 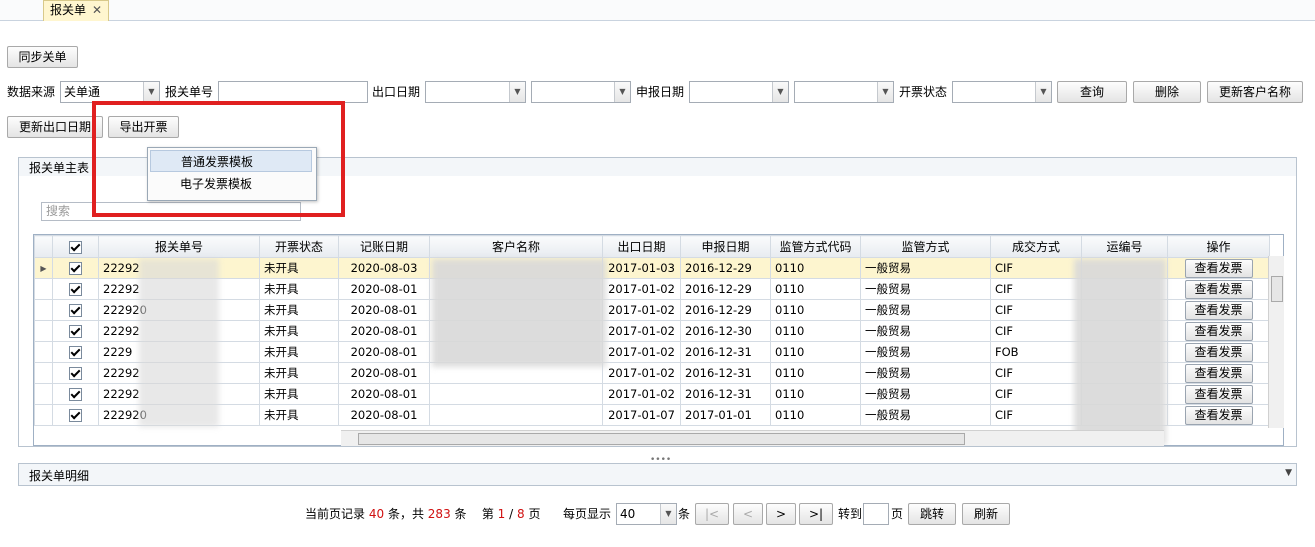 What do you see at coordinates (179, 343) in the screenshot?
I see `redacted-region` at bounding box center [179, 343].